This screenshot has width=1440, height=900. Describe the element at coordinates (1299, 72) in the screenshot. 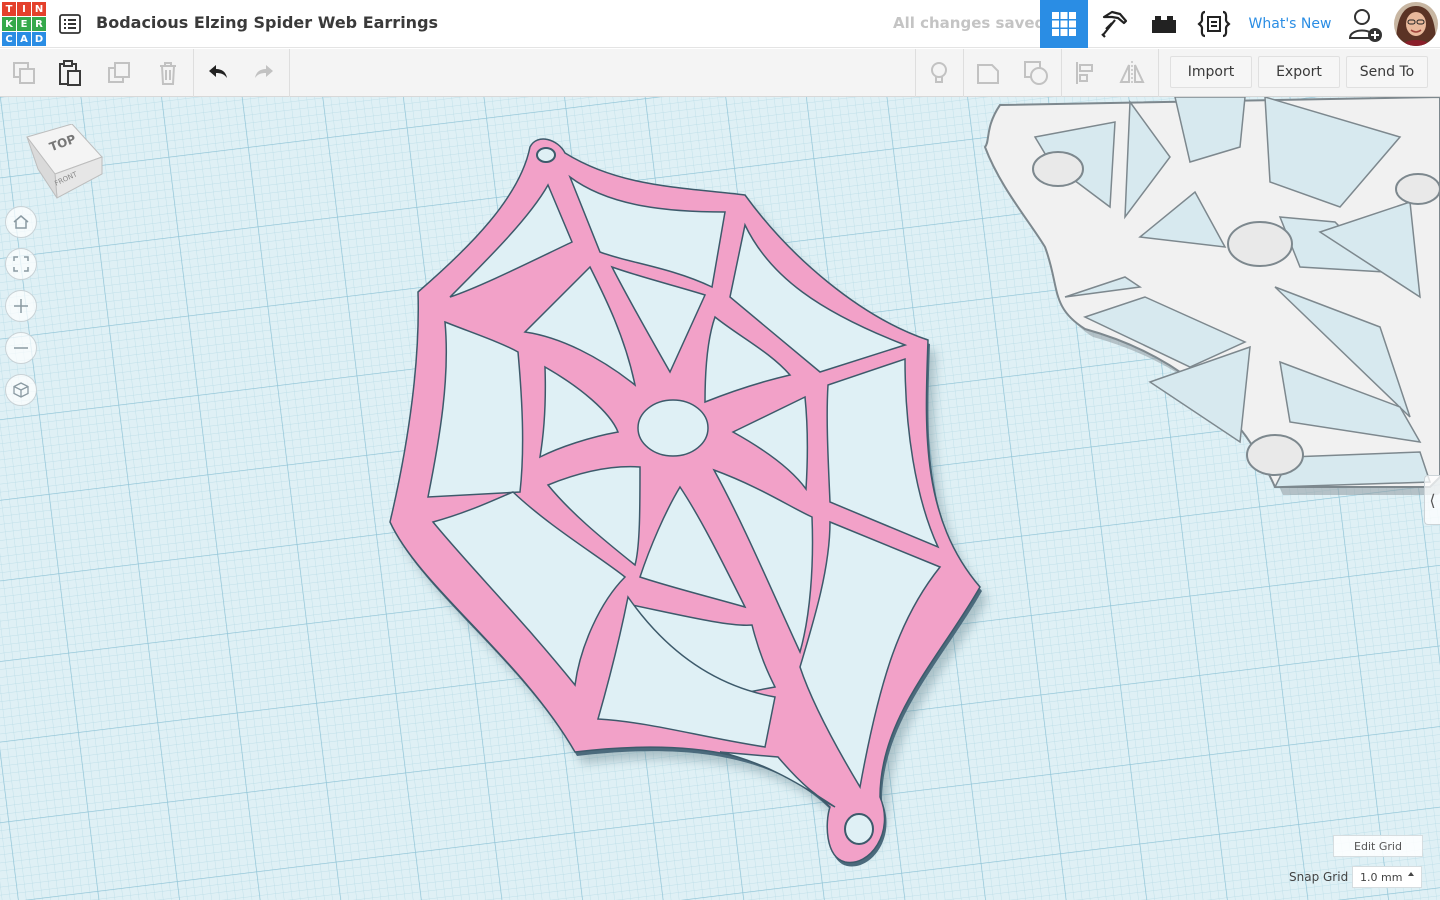

I see `export-button: Export` at that location.